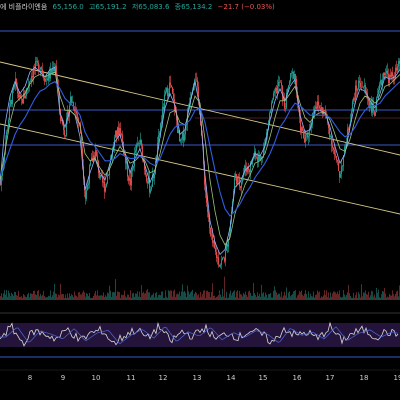 Image resolution: width=400 pixels, height=400 pixels. What do you see at coordinates (30, 378) in the screenshot?
I see `x-tick-label: 8` at bounding box center [30, 378].